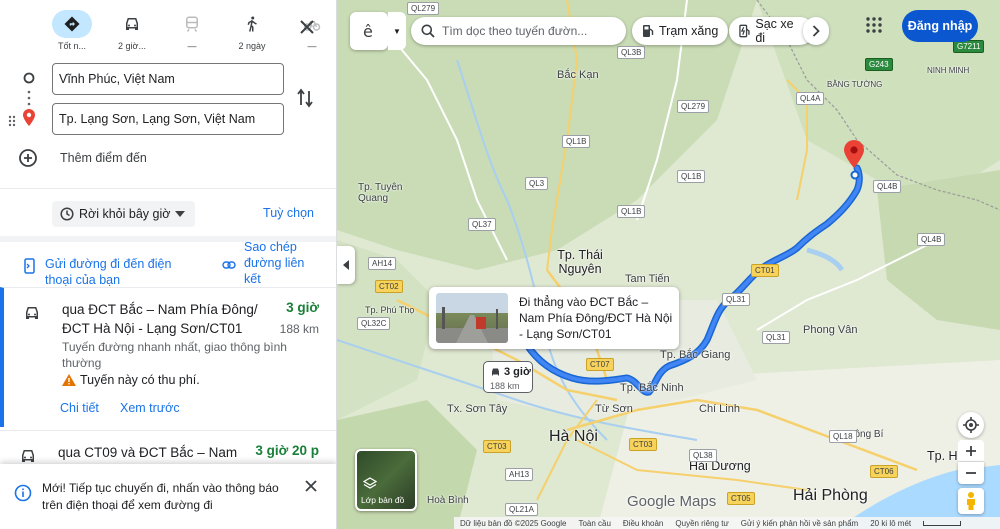  Describe the element at coordinates (942, 523) in the screenshot. I see `scale-bar` at that location.